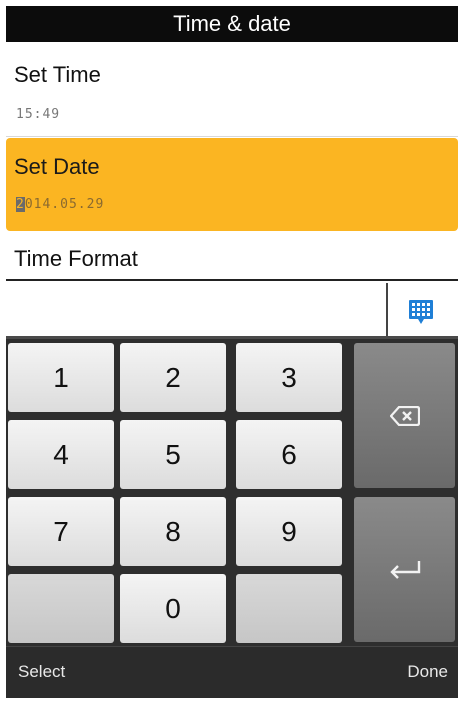 The width and height of the screenshot is (460, 702). I want to click on key-6: 6, so click(289, 454).